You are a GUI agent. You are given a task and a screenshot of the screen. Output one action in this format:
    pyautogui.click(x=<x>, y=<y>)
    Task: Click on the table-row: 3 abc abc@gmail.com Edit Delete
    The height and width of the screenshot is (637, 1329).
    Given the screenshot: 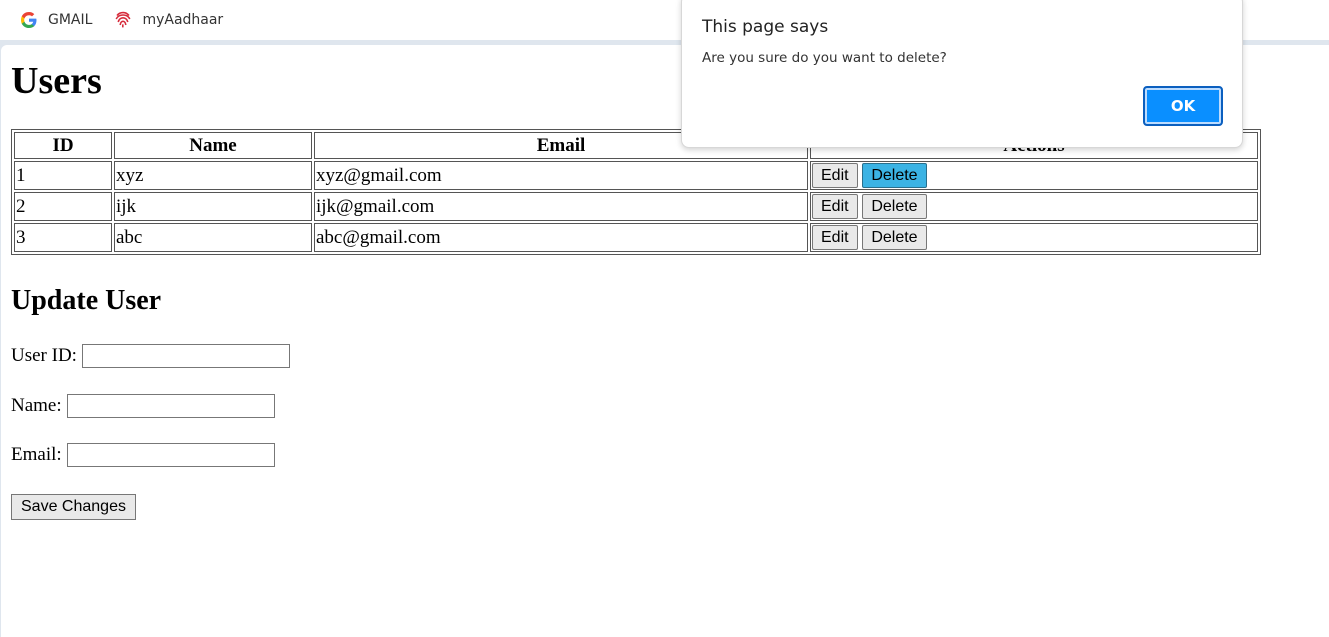 What is the action you would take?
    pyautogui.click(x=636, y=237)
    